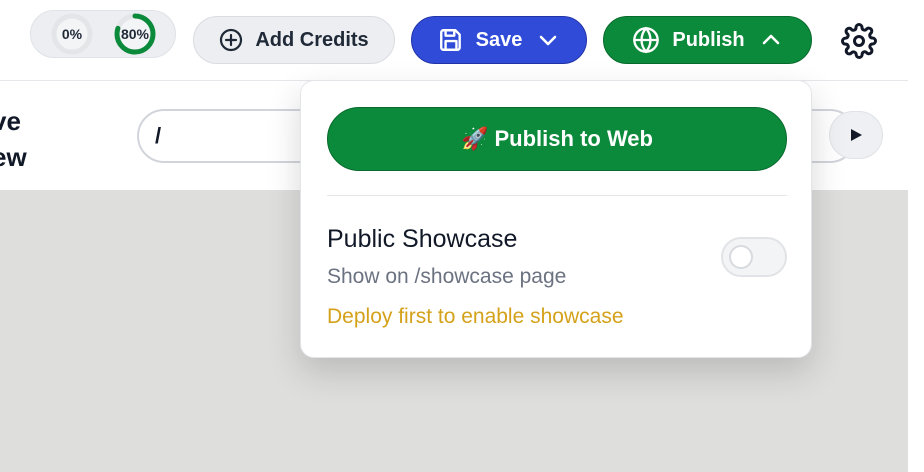 The width and height of the screenshot is (924, 472). I want to click on showcase-title: Public Showcase, so click(422, 239).